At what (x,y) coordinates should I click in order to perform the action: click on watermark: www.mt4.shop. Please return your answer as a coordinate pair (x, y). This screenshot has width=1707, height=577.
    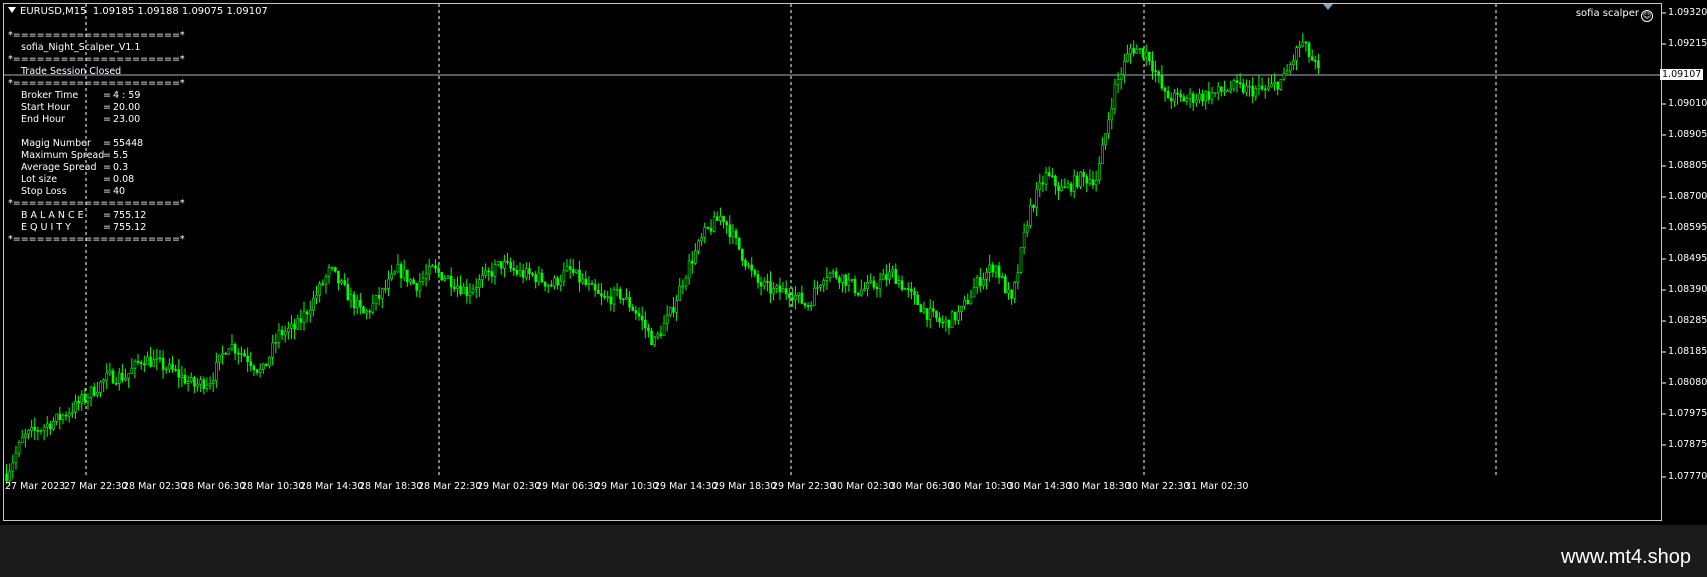
    Looking at the image, I should click on (1625, 557).